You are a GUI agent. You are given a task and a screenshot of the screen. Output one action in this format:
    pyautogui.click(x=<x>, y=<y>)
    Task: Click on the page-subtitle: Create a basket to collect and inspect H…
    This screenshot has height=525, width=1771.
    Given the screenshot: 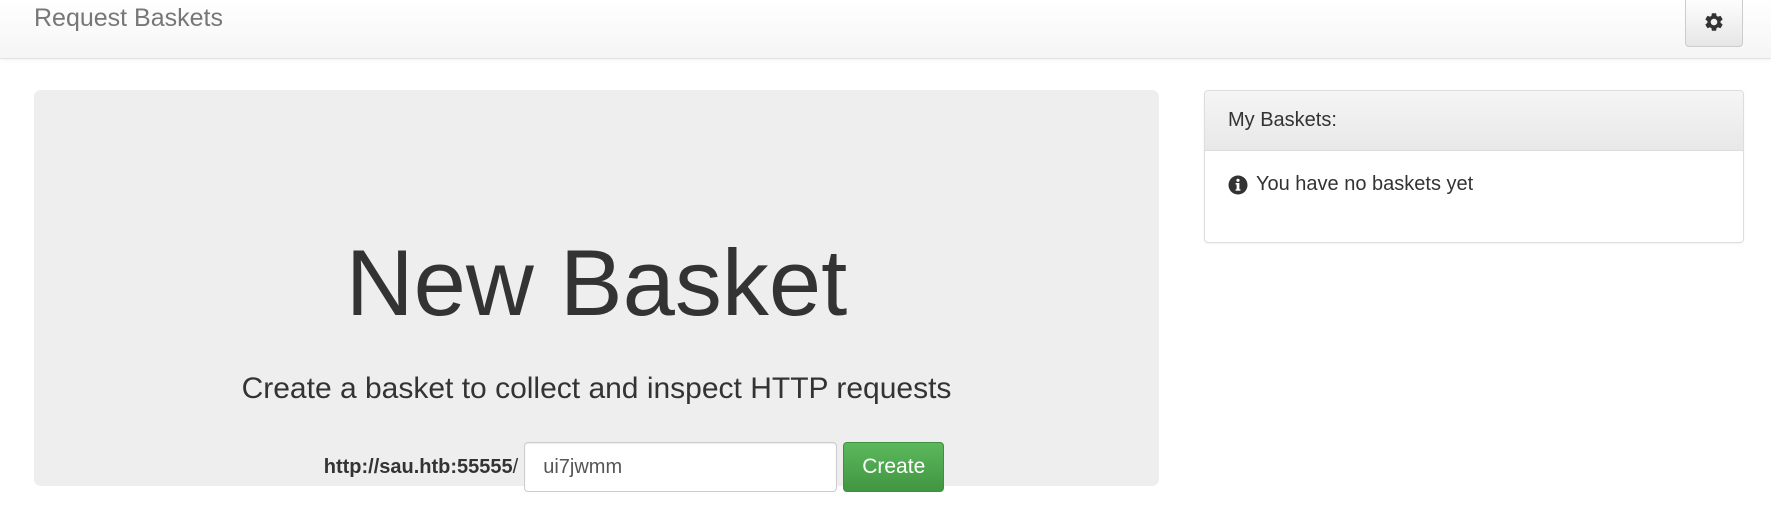 What is the action you would take?
    pyautogui.click(x=596, y=388)
    